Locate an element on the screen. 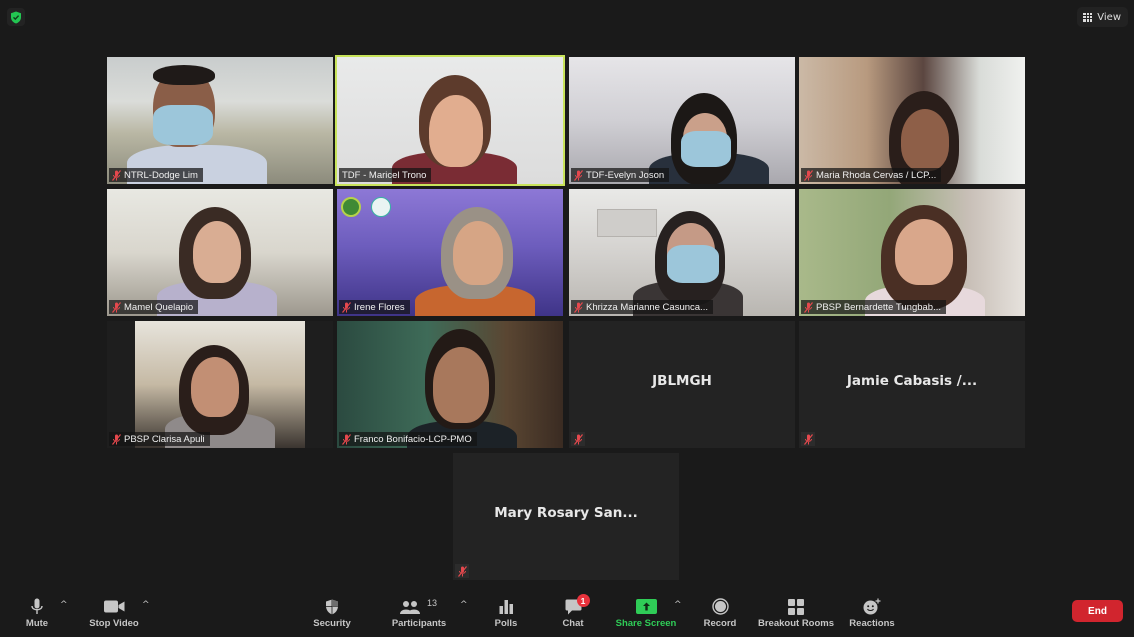 The image size is (1134, 637). participant-name: Franco Bonifacio-LCP-PMO is located at coordinates (413, 439).